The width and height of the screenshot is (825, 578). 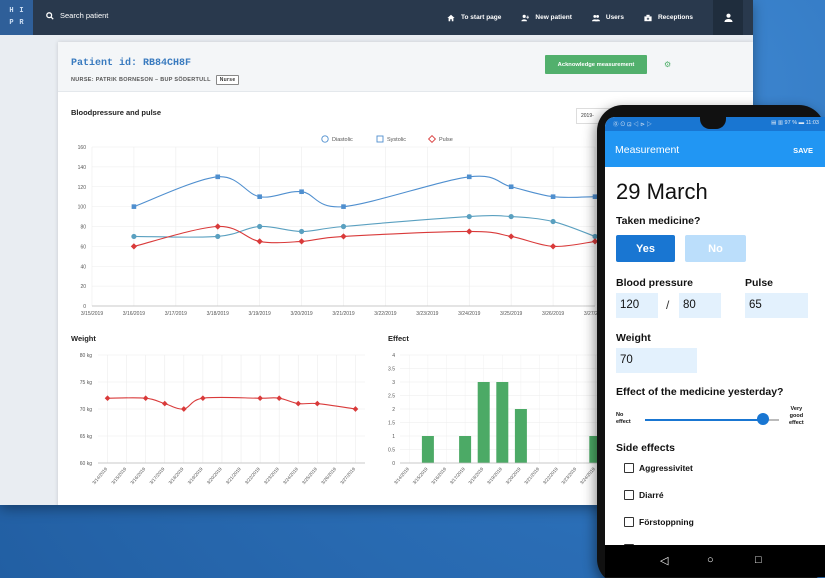 I want to click on legend-marker, so click(x=380, y=139).